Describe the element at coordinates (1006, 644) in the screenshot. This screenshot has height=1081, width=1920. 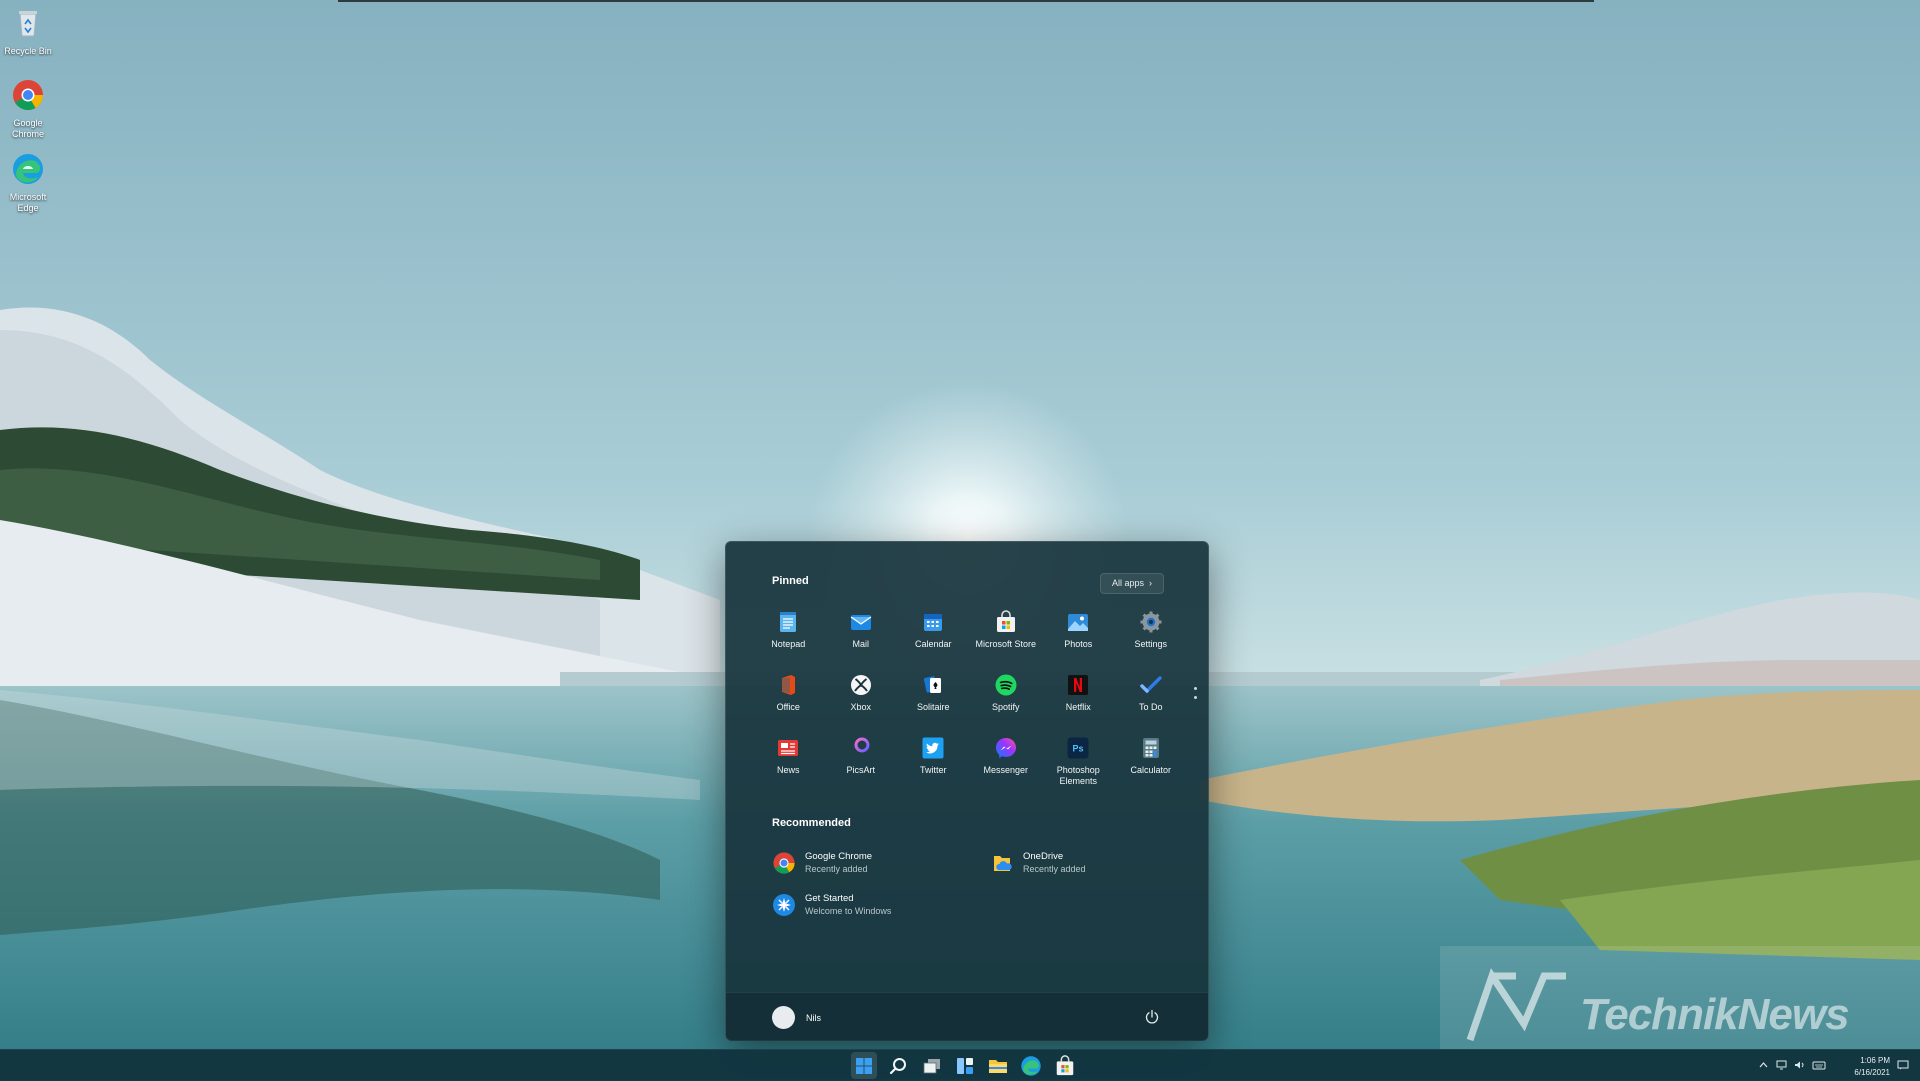
I see `pinned-app-label: Microsoft Store` at that location.